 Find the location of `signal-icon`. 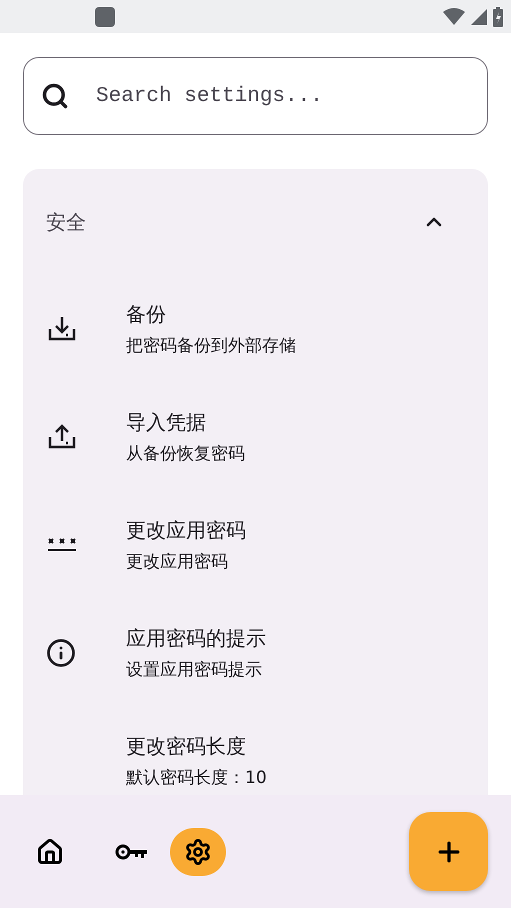

signal-icon is located at coordinates (479, 16).